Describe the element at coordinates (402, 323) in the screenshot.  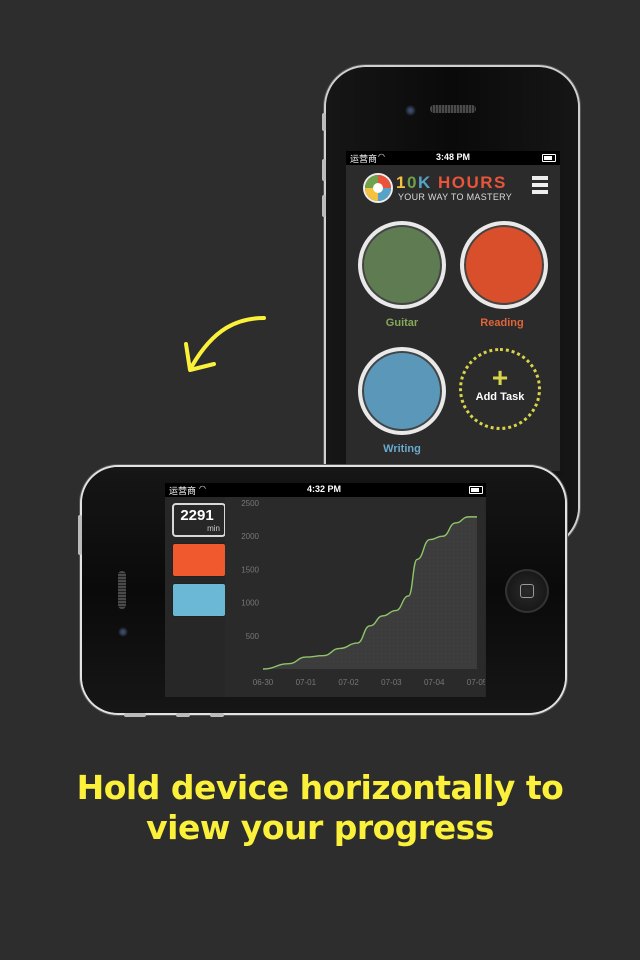
I see `task-label-guitar: Guitar` at that location.